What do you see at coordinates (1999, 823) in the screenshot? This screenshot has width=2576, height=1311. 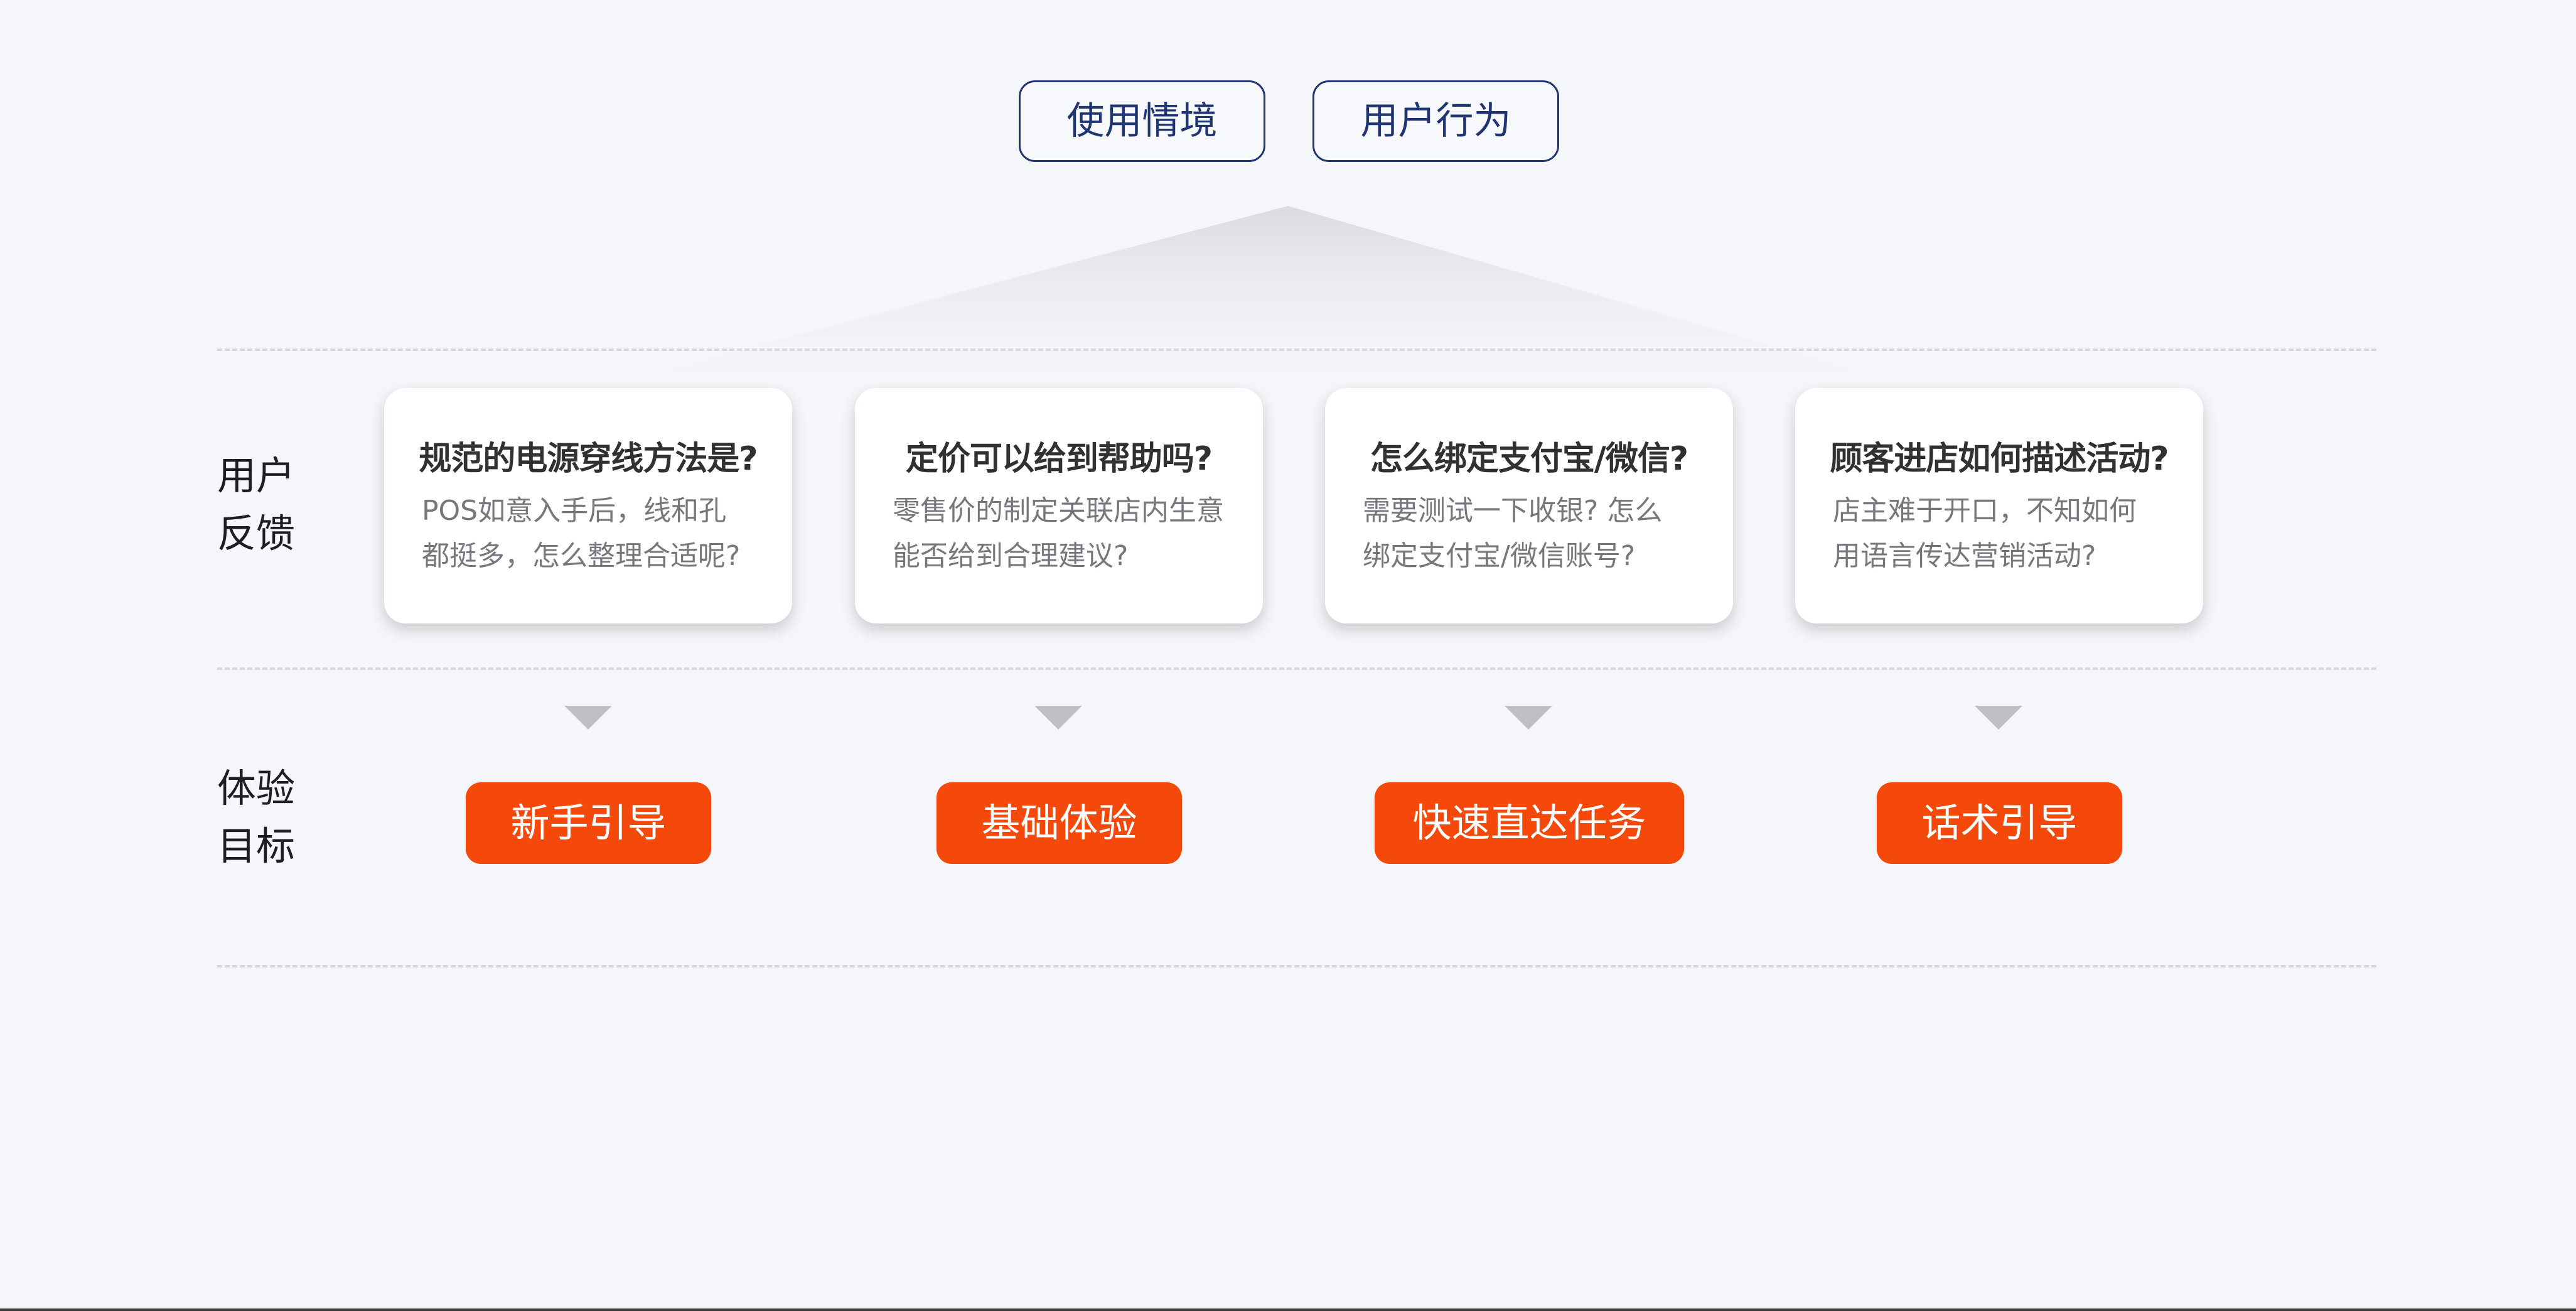 I see `goal-button-script-guide: 话术引导` at bounding box center [1999, 823].